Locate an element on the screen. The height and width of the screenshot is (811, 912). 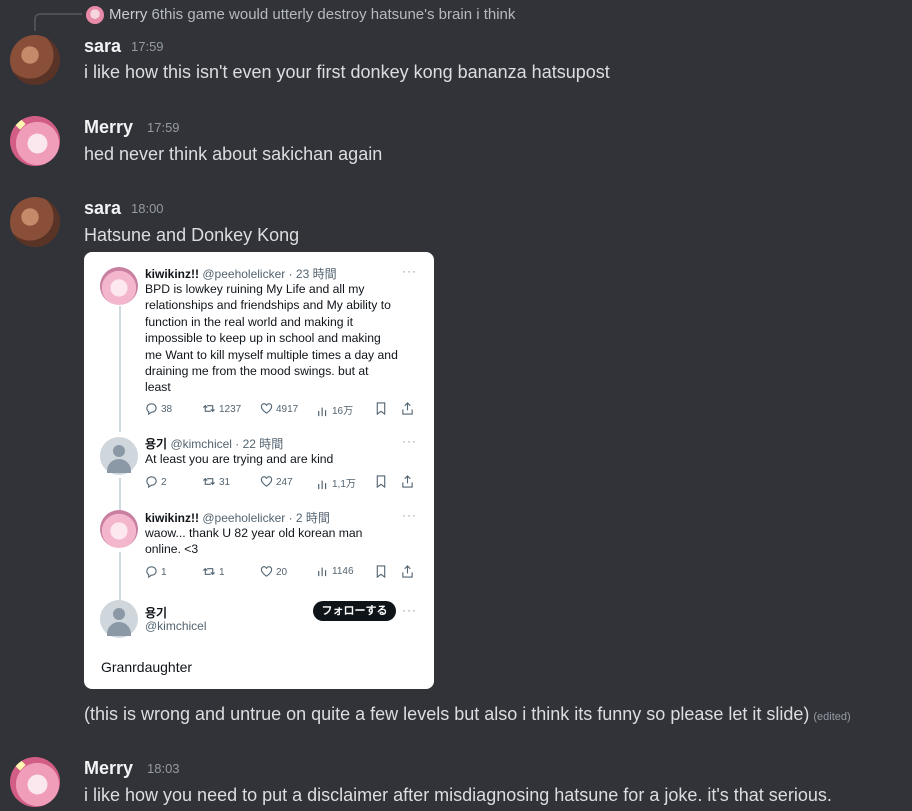
image-caption: Granrdaughter is located at coordinates (147, 667).